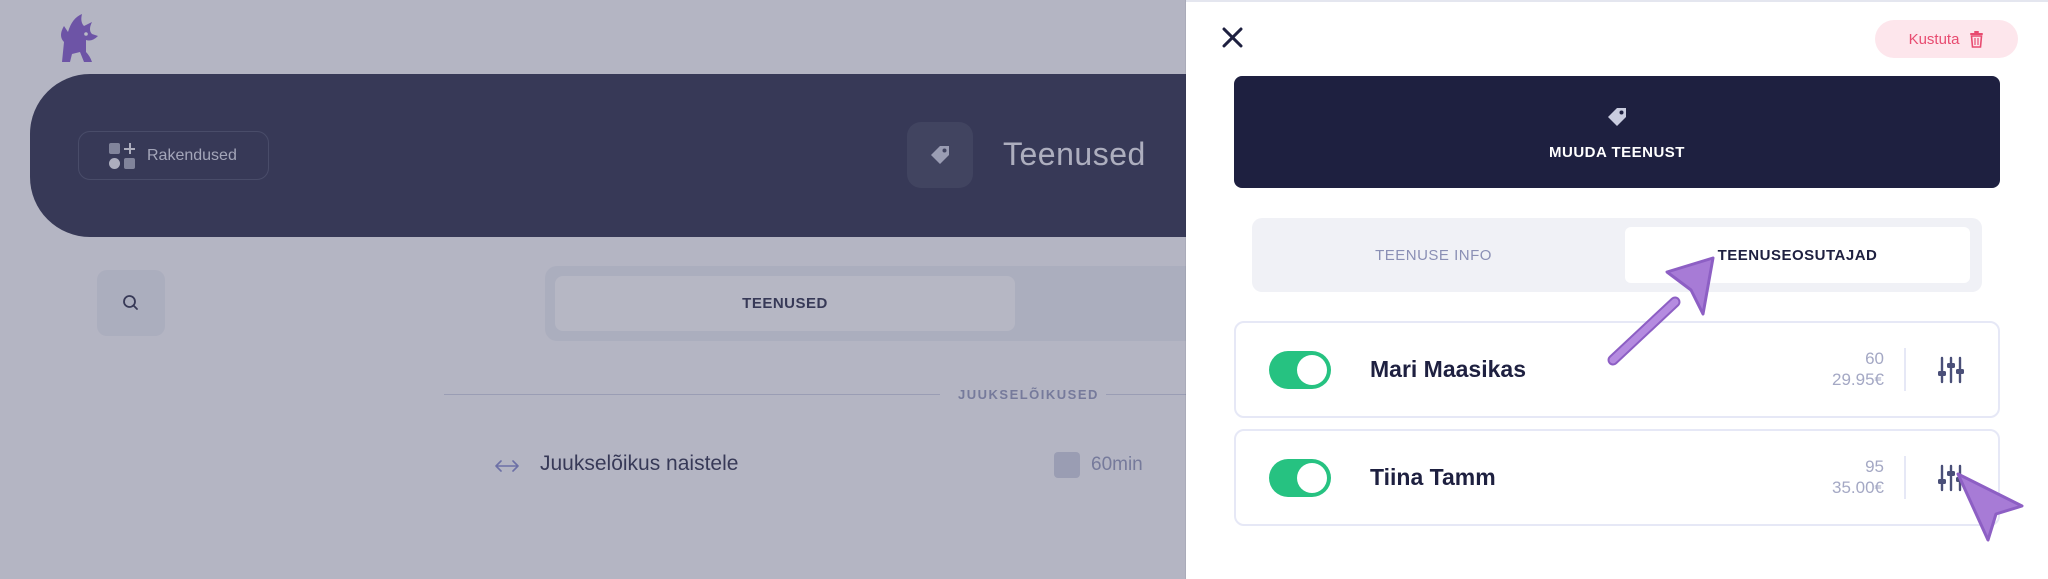  What do you see at coordinates (1617, 116) in the screenshot?
I see `tag-icon` at bounding box center [1617, 116].